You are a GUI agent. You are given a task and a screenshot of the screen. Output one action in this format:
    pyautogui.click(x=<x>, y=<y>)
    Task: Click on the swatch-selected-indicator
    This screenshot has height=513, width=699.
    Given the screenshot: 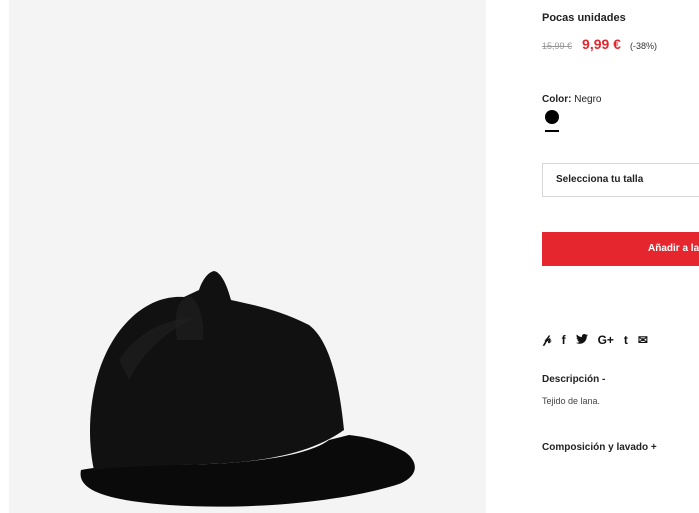 What is the action you would take?
    pyautogui.click(x=552, y=131)
    